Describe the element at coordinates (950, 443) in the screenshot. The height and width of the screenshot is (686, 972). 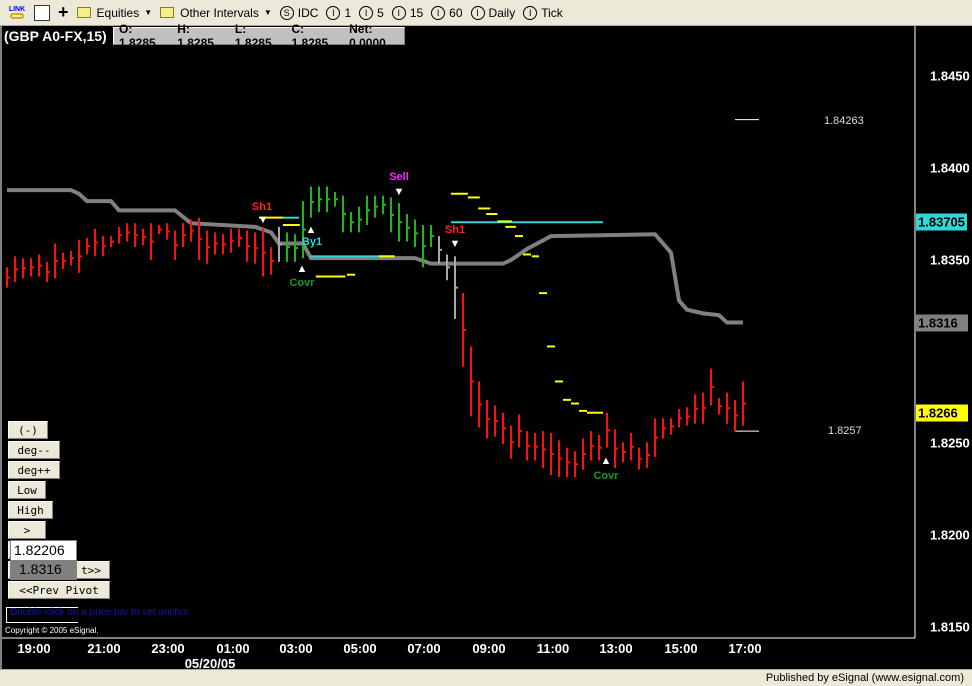
I see `price-tick: 1.8250` at that location.